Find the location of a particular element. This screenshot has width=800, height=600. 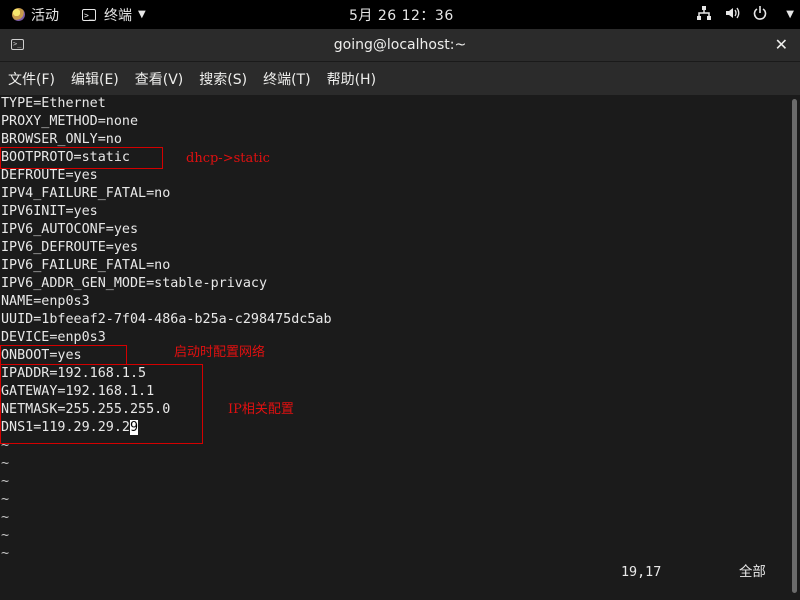

config-line: NAME=enp0s3 is located at coordinates (45, 301).